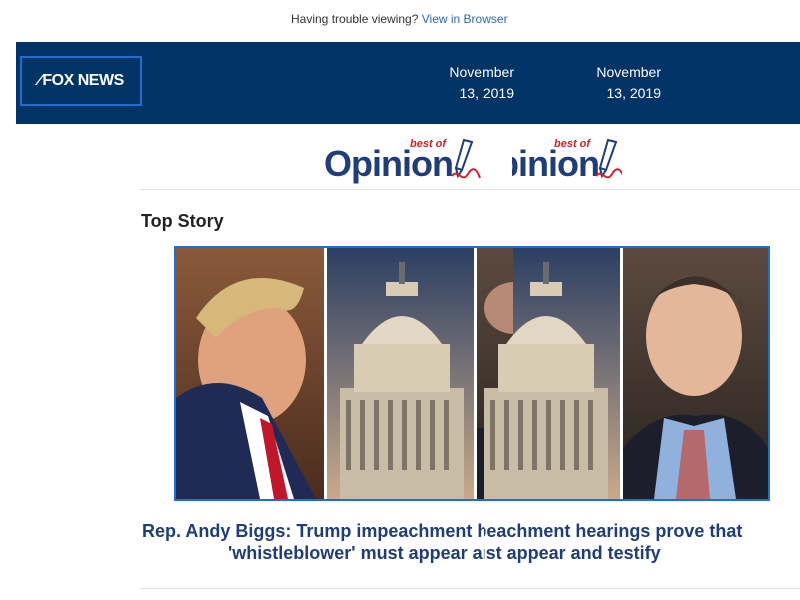 This screenshot has height=600, width=800. I want to click on fox-news-logo: ⁄ FOX NEWS, so click(81, 81).